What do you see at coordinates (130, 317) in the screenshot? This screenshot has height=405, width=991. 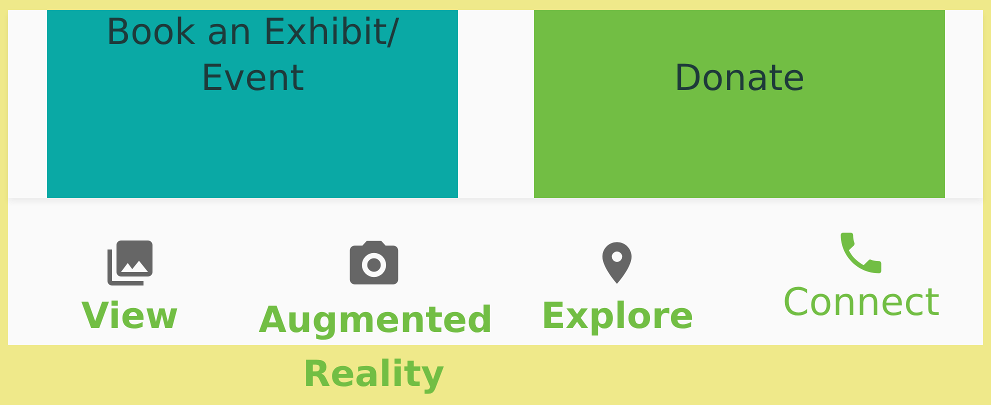 I see `caption-label: View` at bounding box center [130, 317].